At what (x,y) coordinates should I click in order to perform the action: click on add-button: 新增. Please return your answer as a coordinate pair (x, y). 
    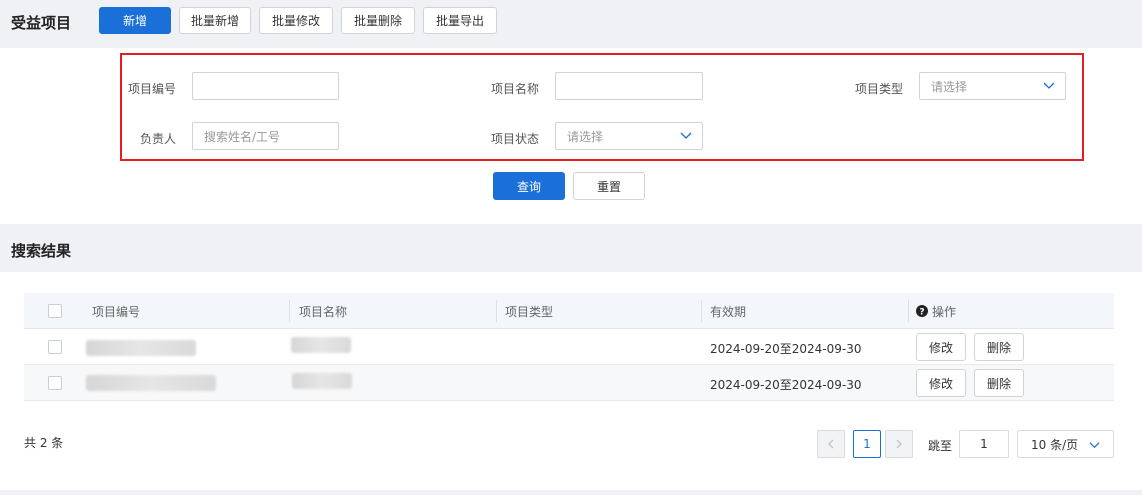
    Looking at the image, I should click on (135, 20).